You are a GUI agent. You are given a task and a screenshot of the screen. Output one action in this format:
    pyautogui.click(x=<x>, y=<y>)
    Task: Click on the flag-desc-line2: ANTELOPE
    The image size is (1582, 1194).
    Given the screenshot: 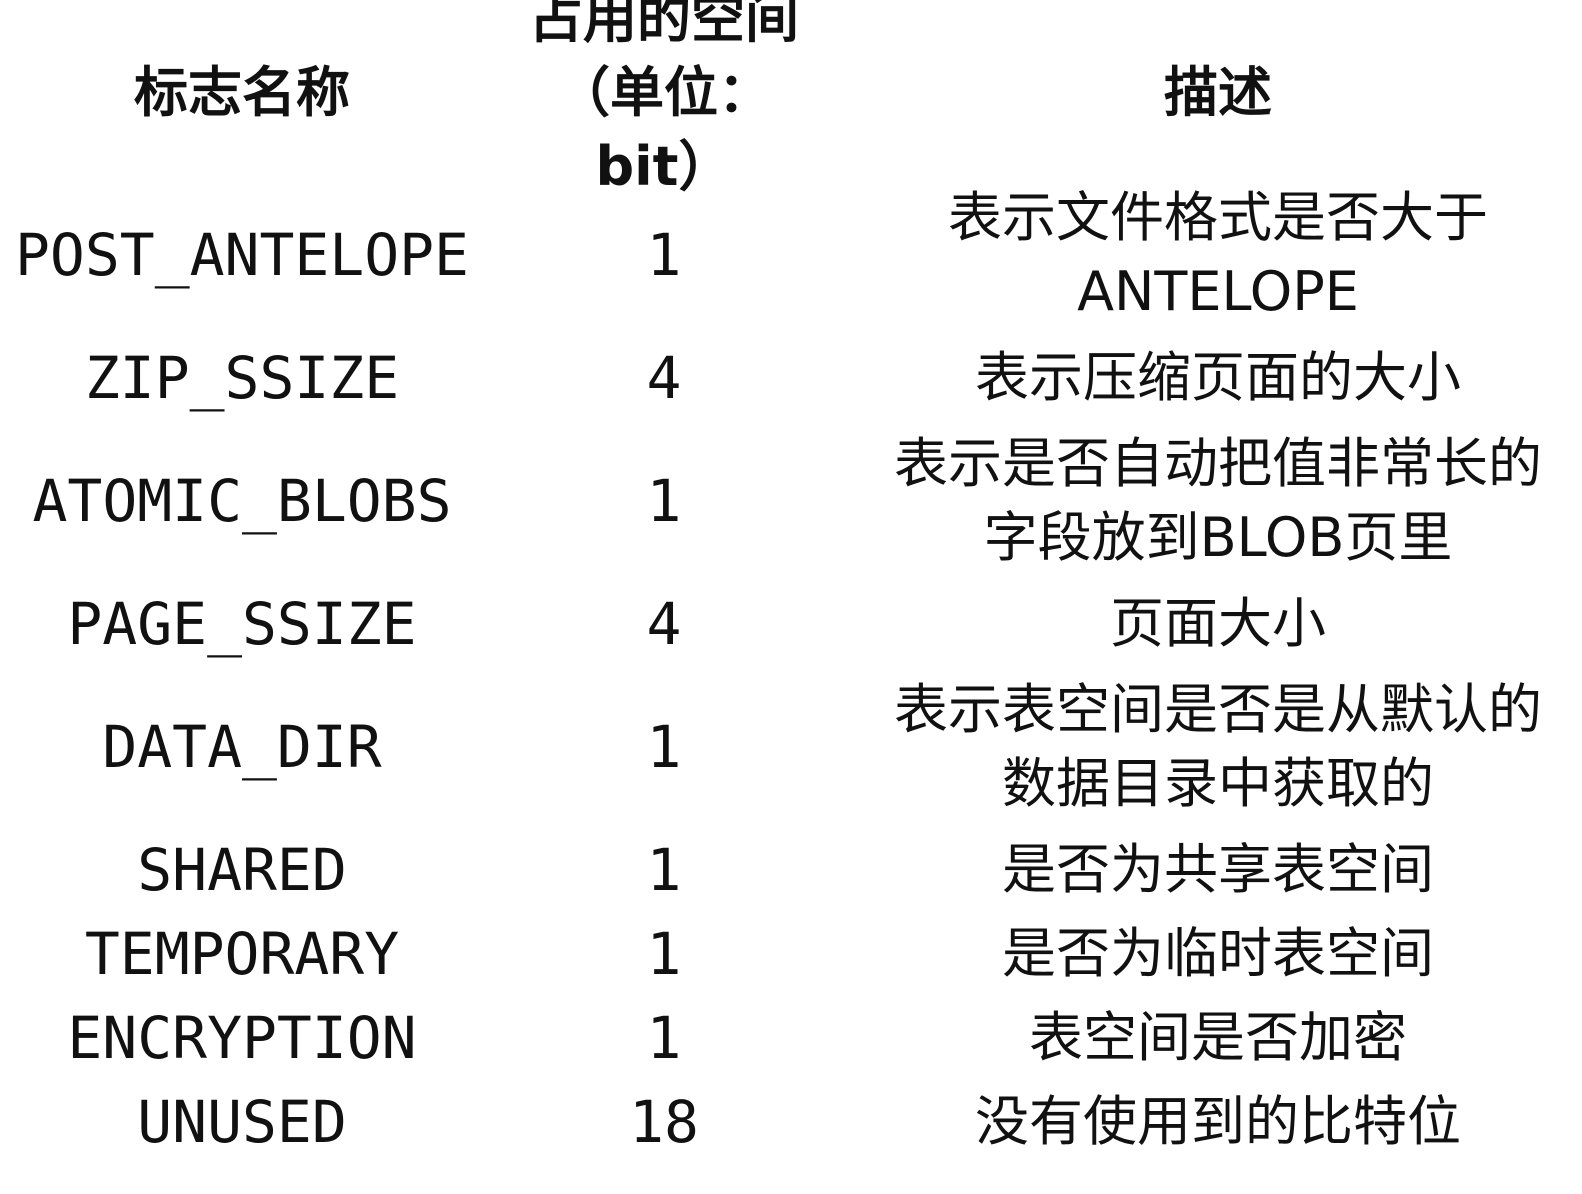 What is the action you would take?
    pyautogui.click(x=1218, y=291)
    